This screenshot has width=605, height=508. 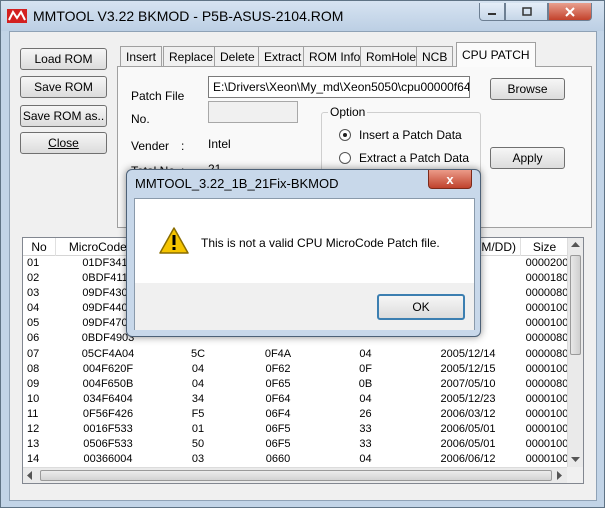 What do you see at coordinates (108, 459) in the screenshot?
I see `cell-microcode-id: 00366004` at bounding box center [108, 459].